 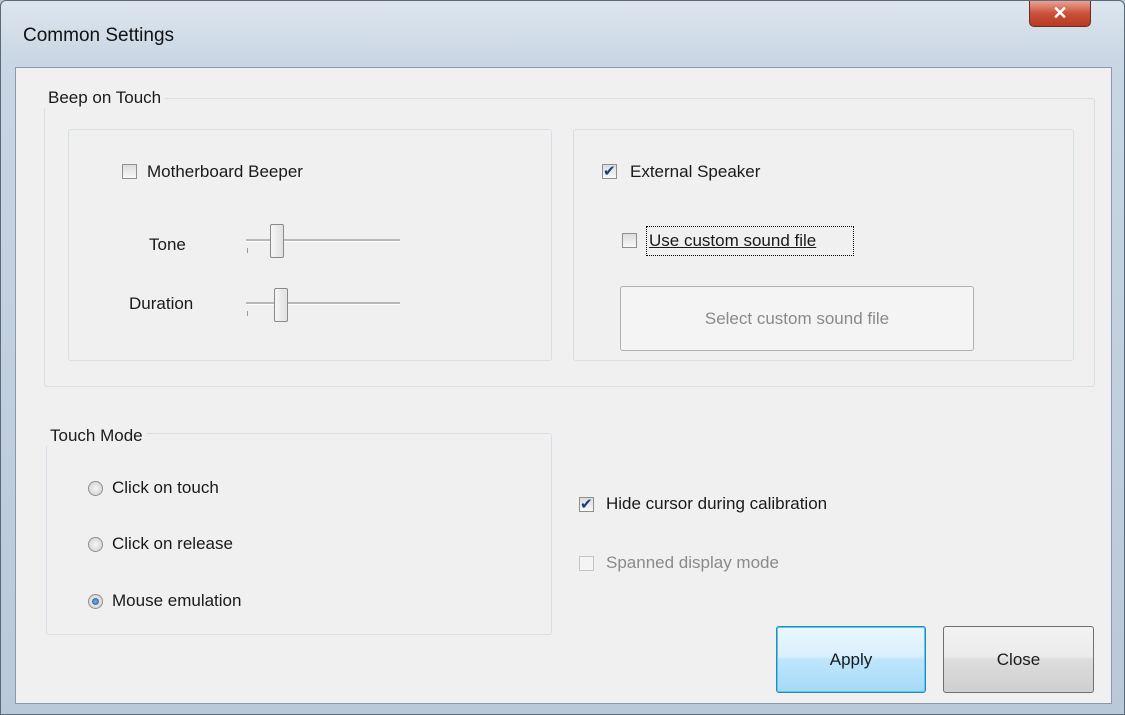 What do you see at coordinates (586, 504) in the screenshot?
I see `hide-cursor-checkbox` at bounding box center [586, 504].